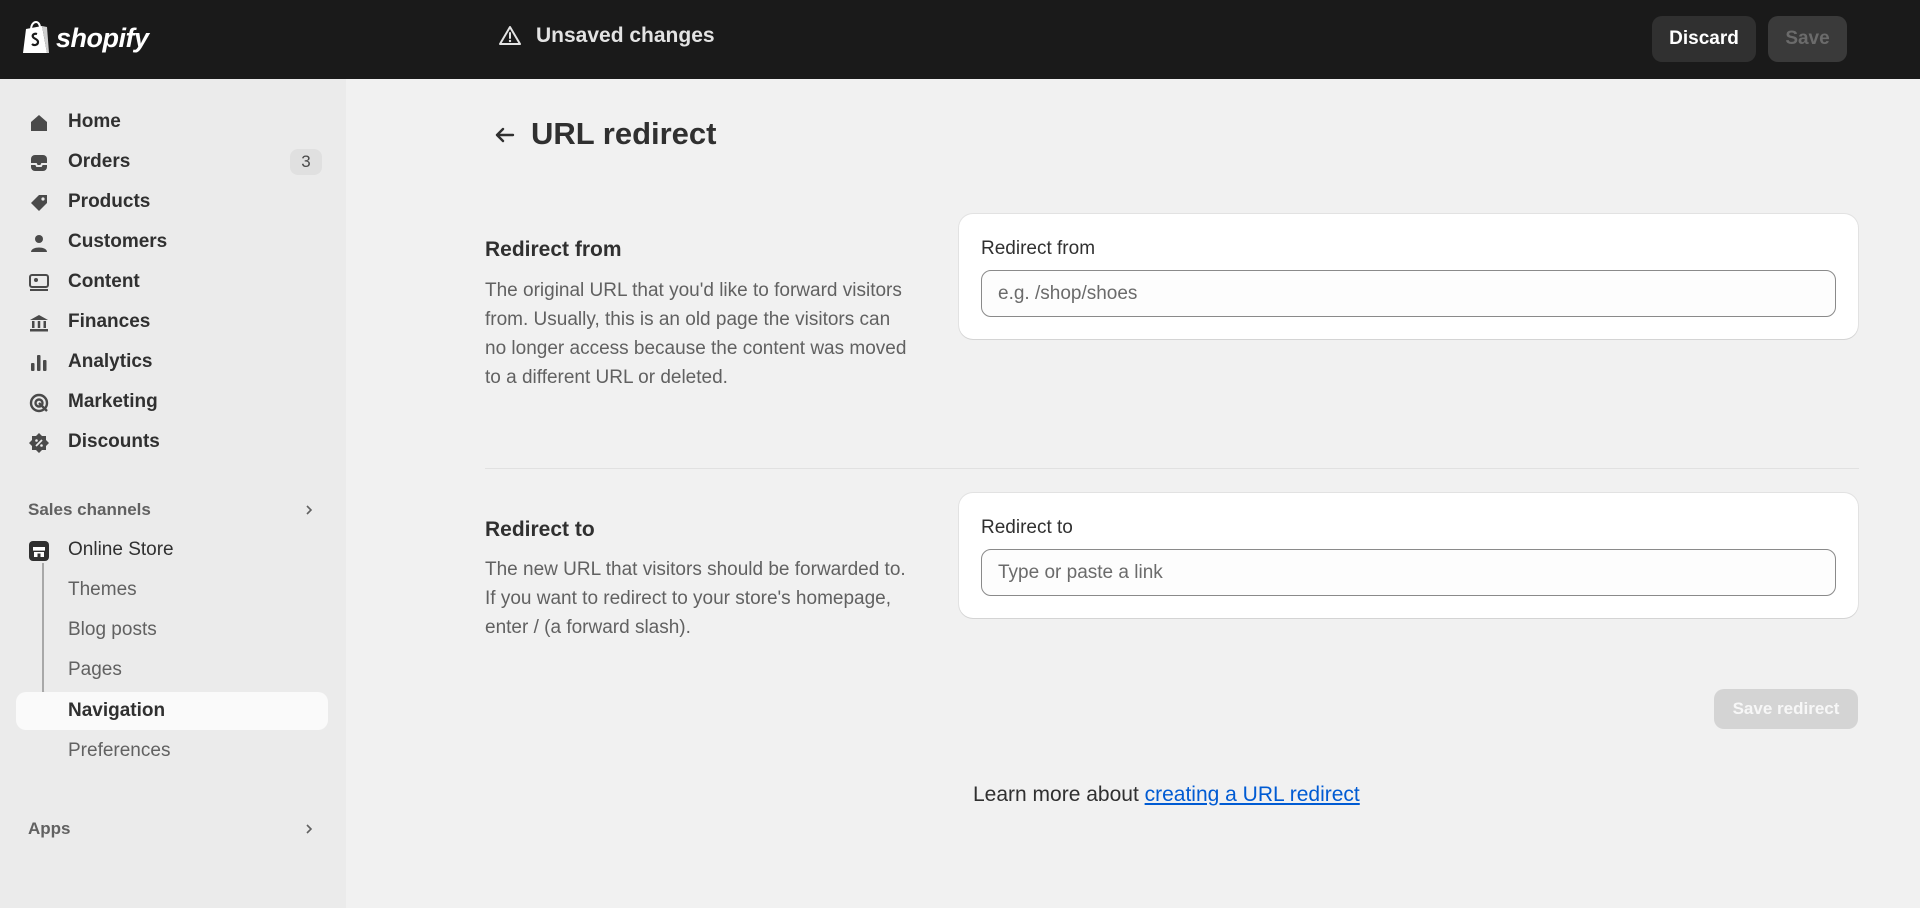 The width and height of the screenshot is (1920, 908). I want to click on redirect-from-section-title: Redirect from, so click(553, 249).